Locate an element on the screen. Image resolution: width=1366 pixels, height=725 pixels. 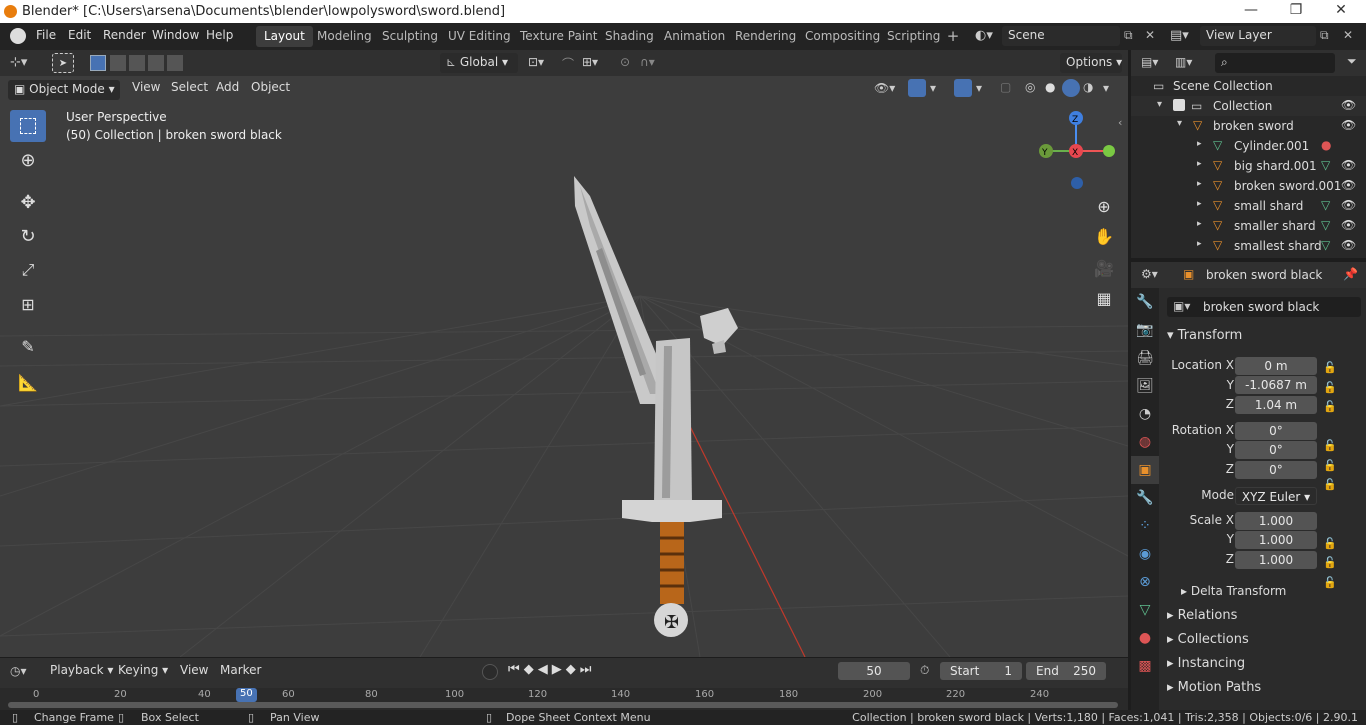
current-frame-marker: 50 is located at coordinates (246, 695).